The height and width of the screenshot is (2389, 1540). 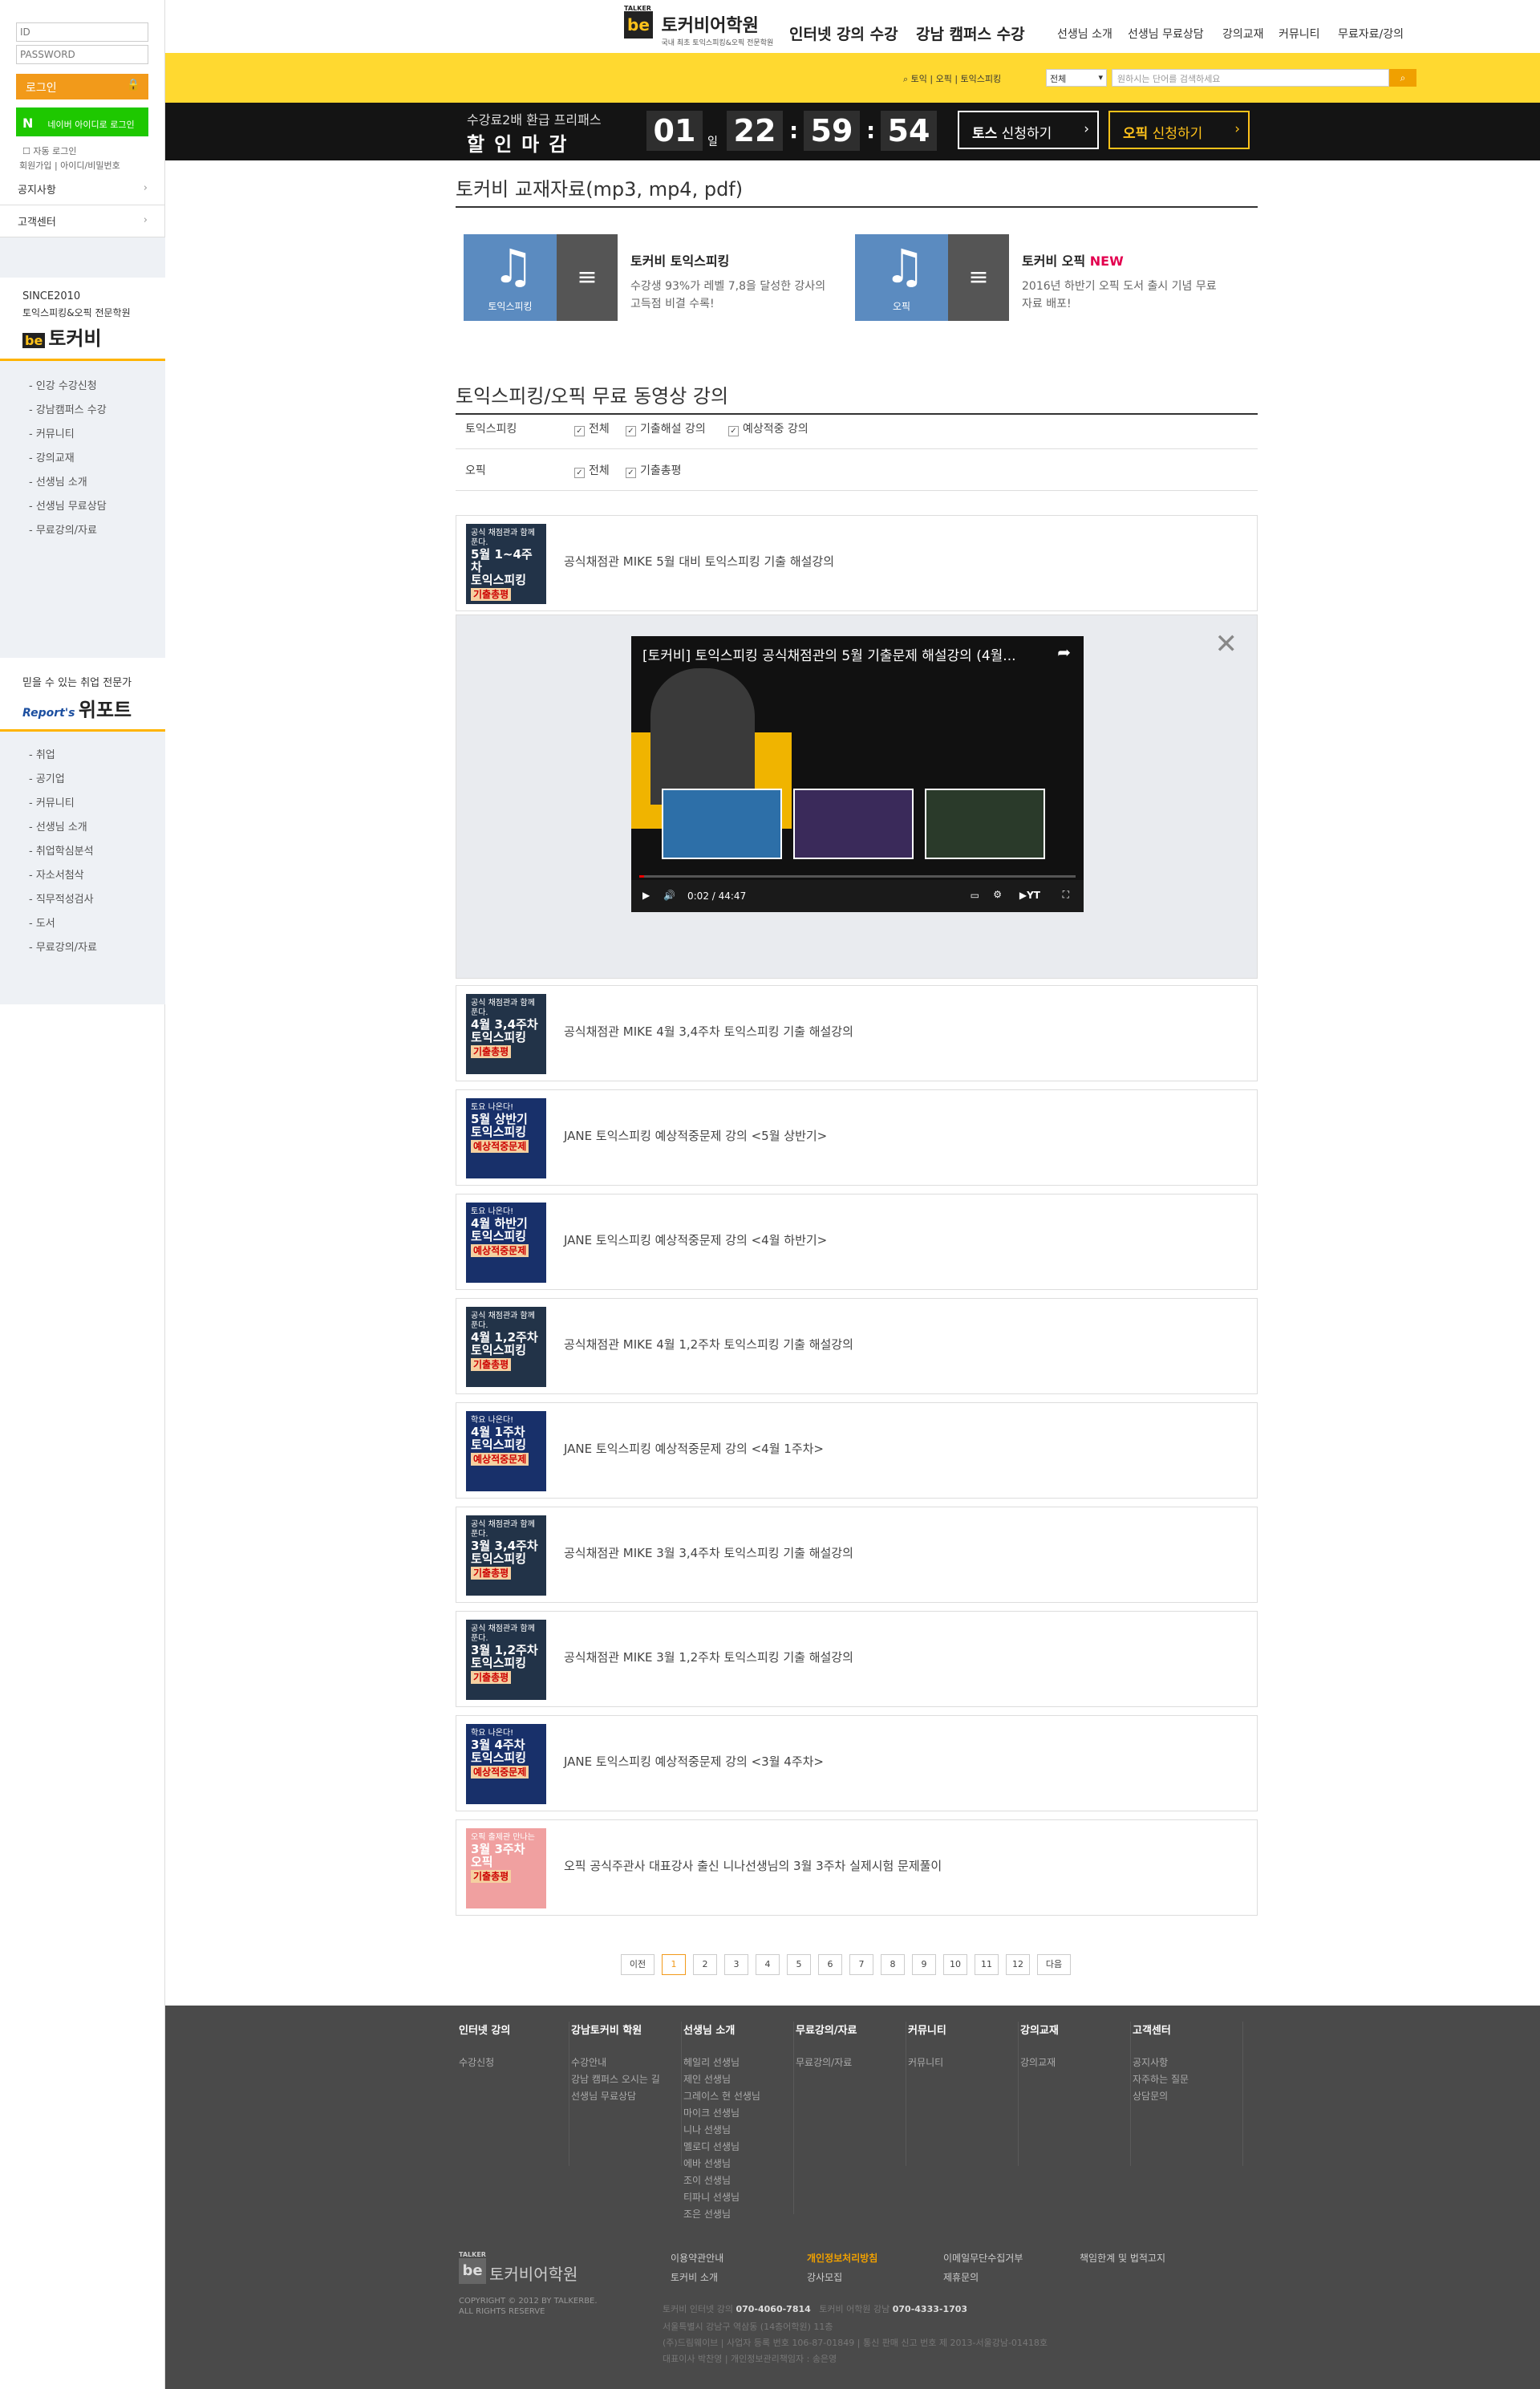 I want to click on brand1-menu-item: - 인강 수강신청, so click(x=63, y=384).